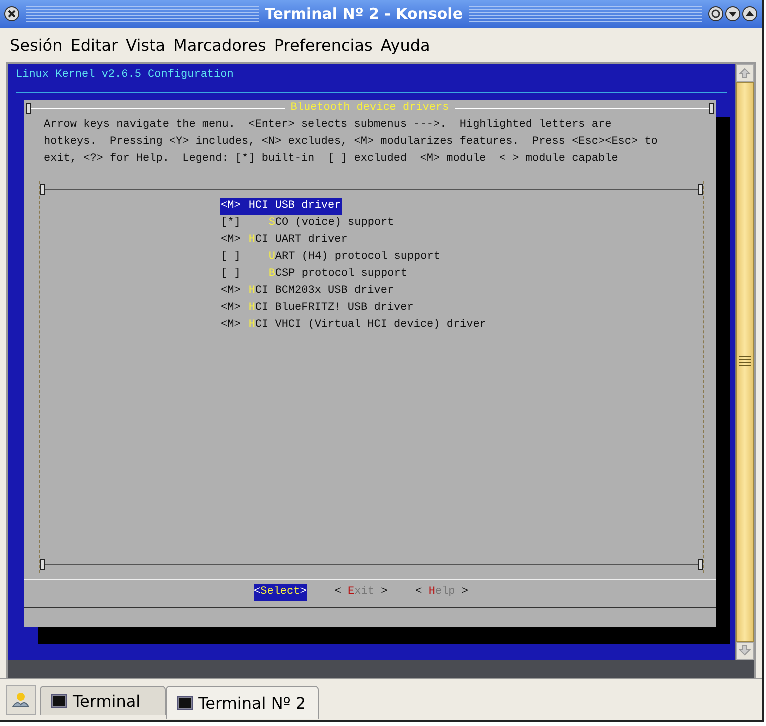 The image size is (766, 726). Describe the element at coordinates (351, 142) in the screenshot. I see `help-text: hotkeys. Pressing <Y> includes, <N> excludes, <M> modularizes features. Press <Esc><Esc> to` at that location.